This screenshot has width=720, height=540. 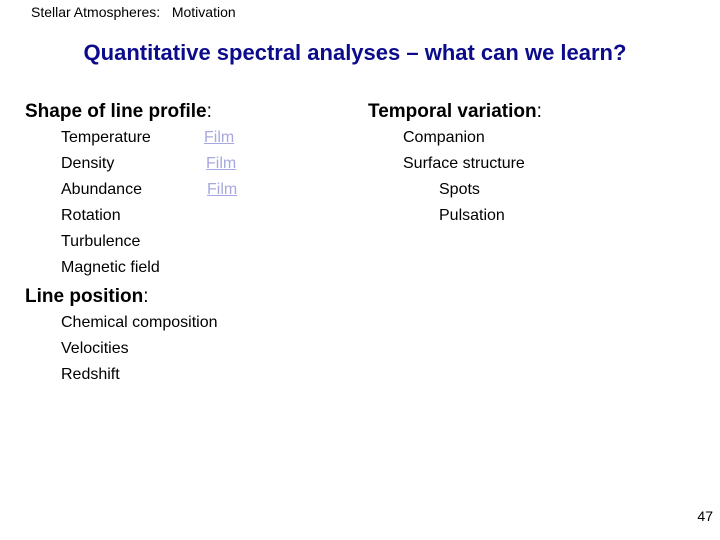 What do you see at coordinates (459, 189) in the screenshot?
I see `item-spots: Spots` at bounding box center [459, 189].